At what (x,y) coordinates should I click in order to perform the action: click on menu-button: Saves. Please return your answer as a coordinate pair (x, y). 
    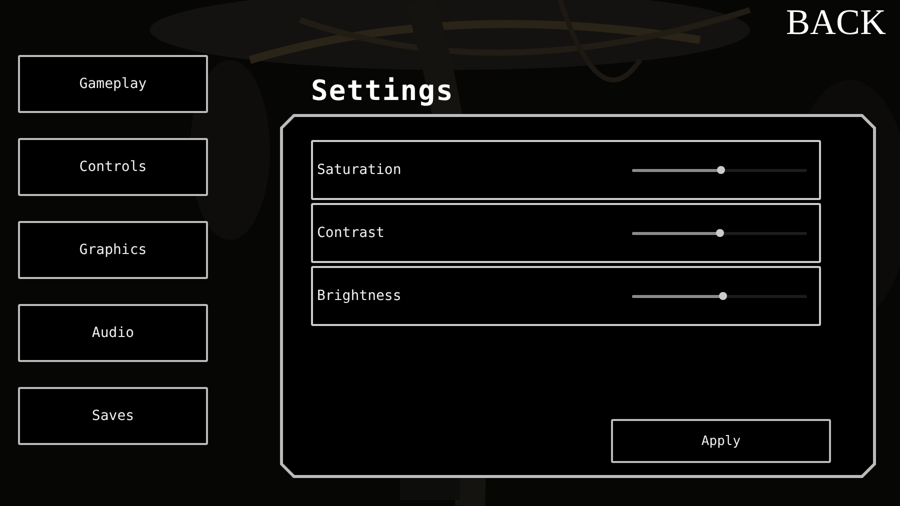
    Looking at the image, I should click on (113, 416).